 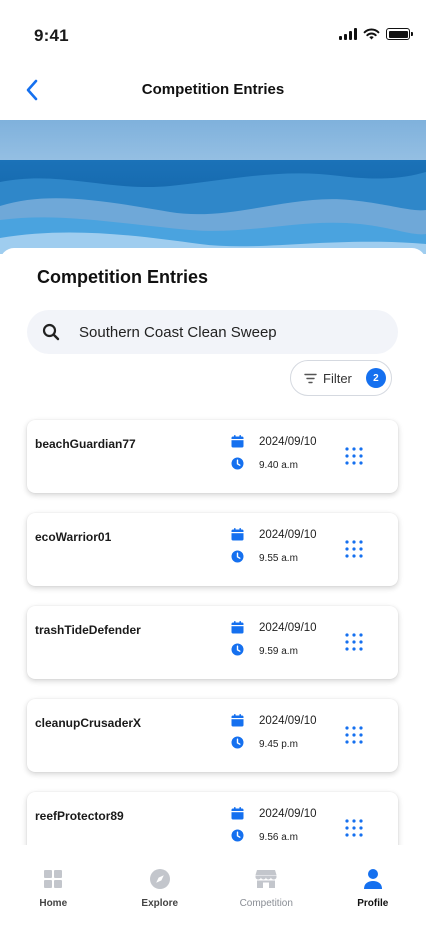 What do you see at coordinates (123, 277) in the screenshot?
I see `section-title: Competition Entries` at bounding box center [123, 277].